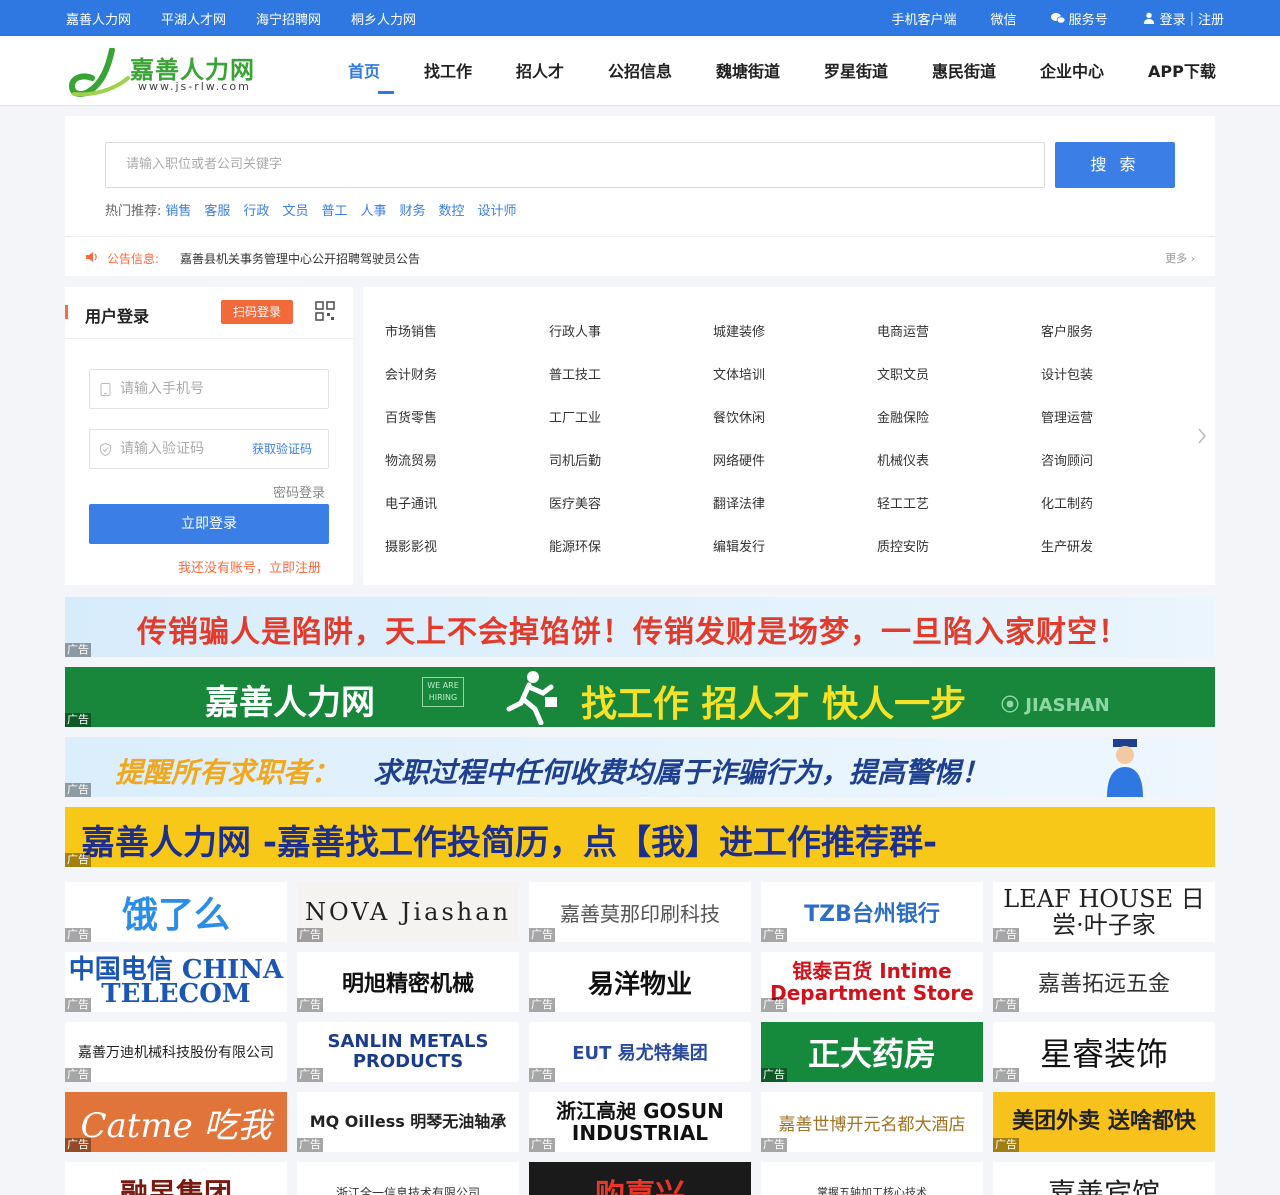  What do you see at coordinates (411, 545) in the screenshot?
I see `category-link: 摄影影视` at bounding box center [411, 545].